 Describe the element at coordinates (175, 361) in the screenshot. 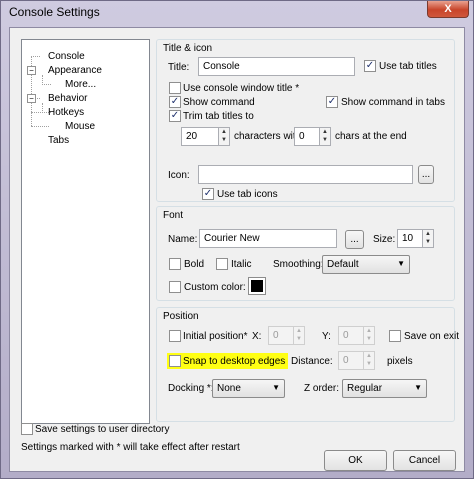

I see `snap-to-desktop-edges-checkbox` at that location.